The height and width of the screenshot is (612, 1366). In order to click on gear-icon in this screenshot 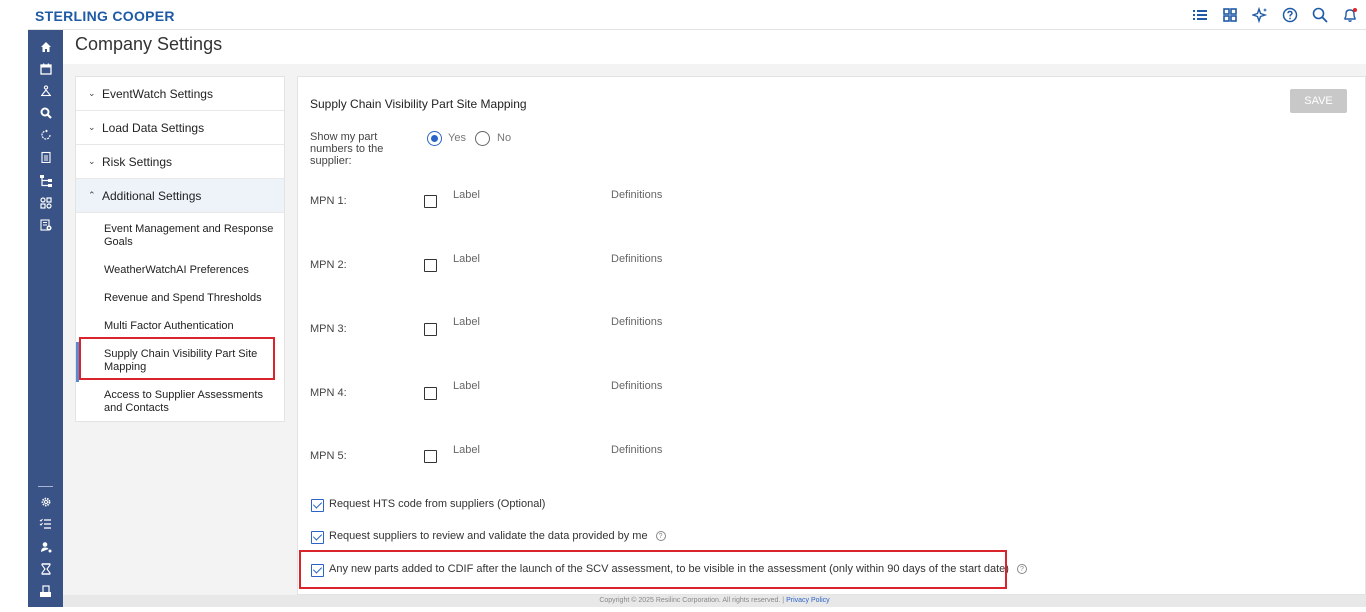, I will do `click(45, 502)`.